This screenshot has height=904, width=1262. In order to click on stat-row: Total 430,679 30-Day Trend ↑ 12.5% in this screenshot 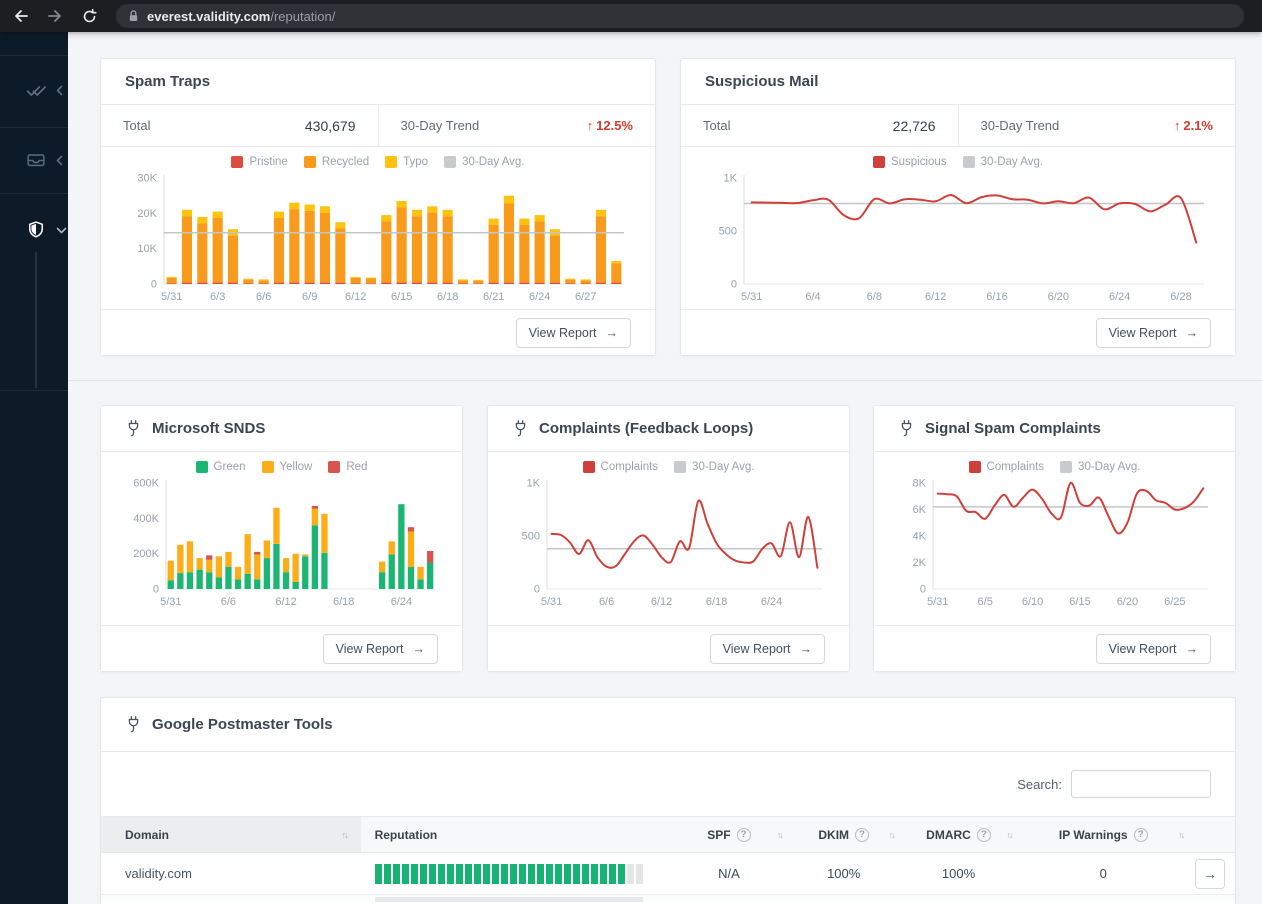, I will do `click(378, 126)`.